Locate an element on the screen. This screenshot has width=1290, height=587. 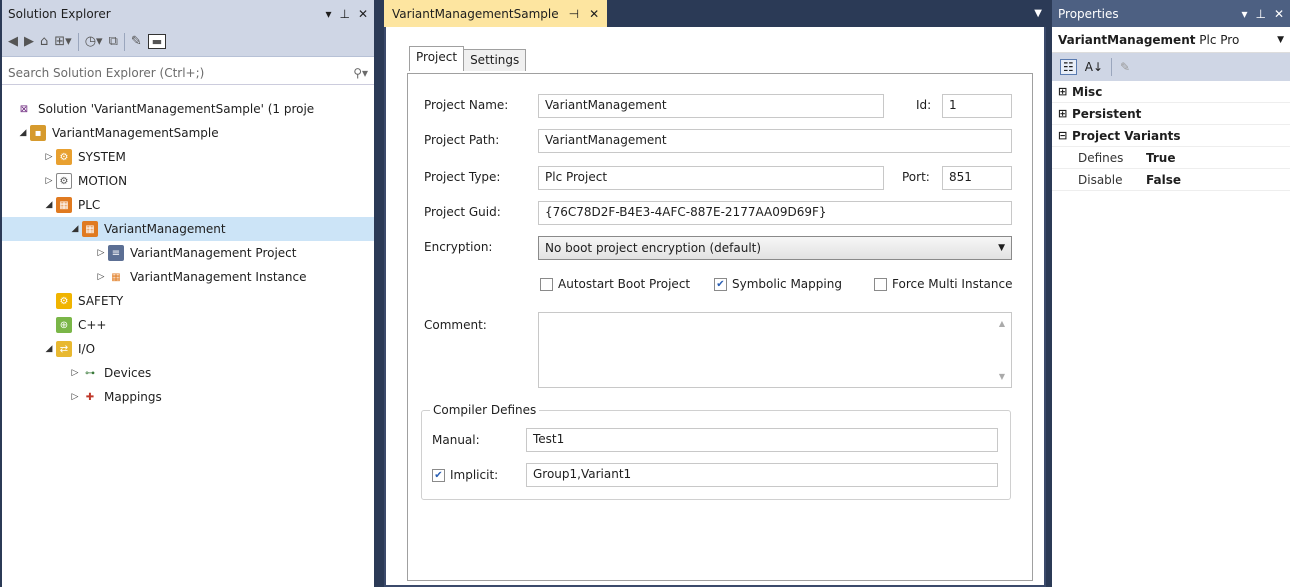
tree-item-cpp: ⊕ C++ is located at coordinates (188, 325).